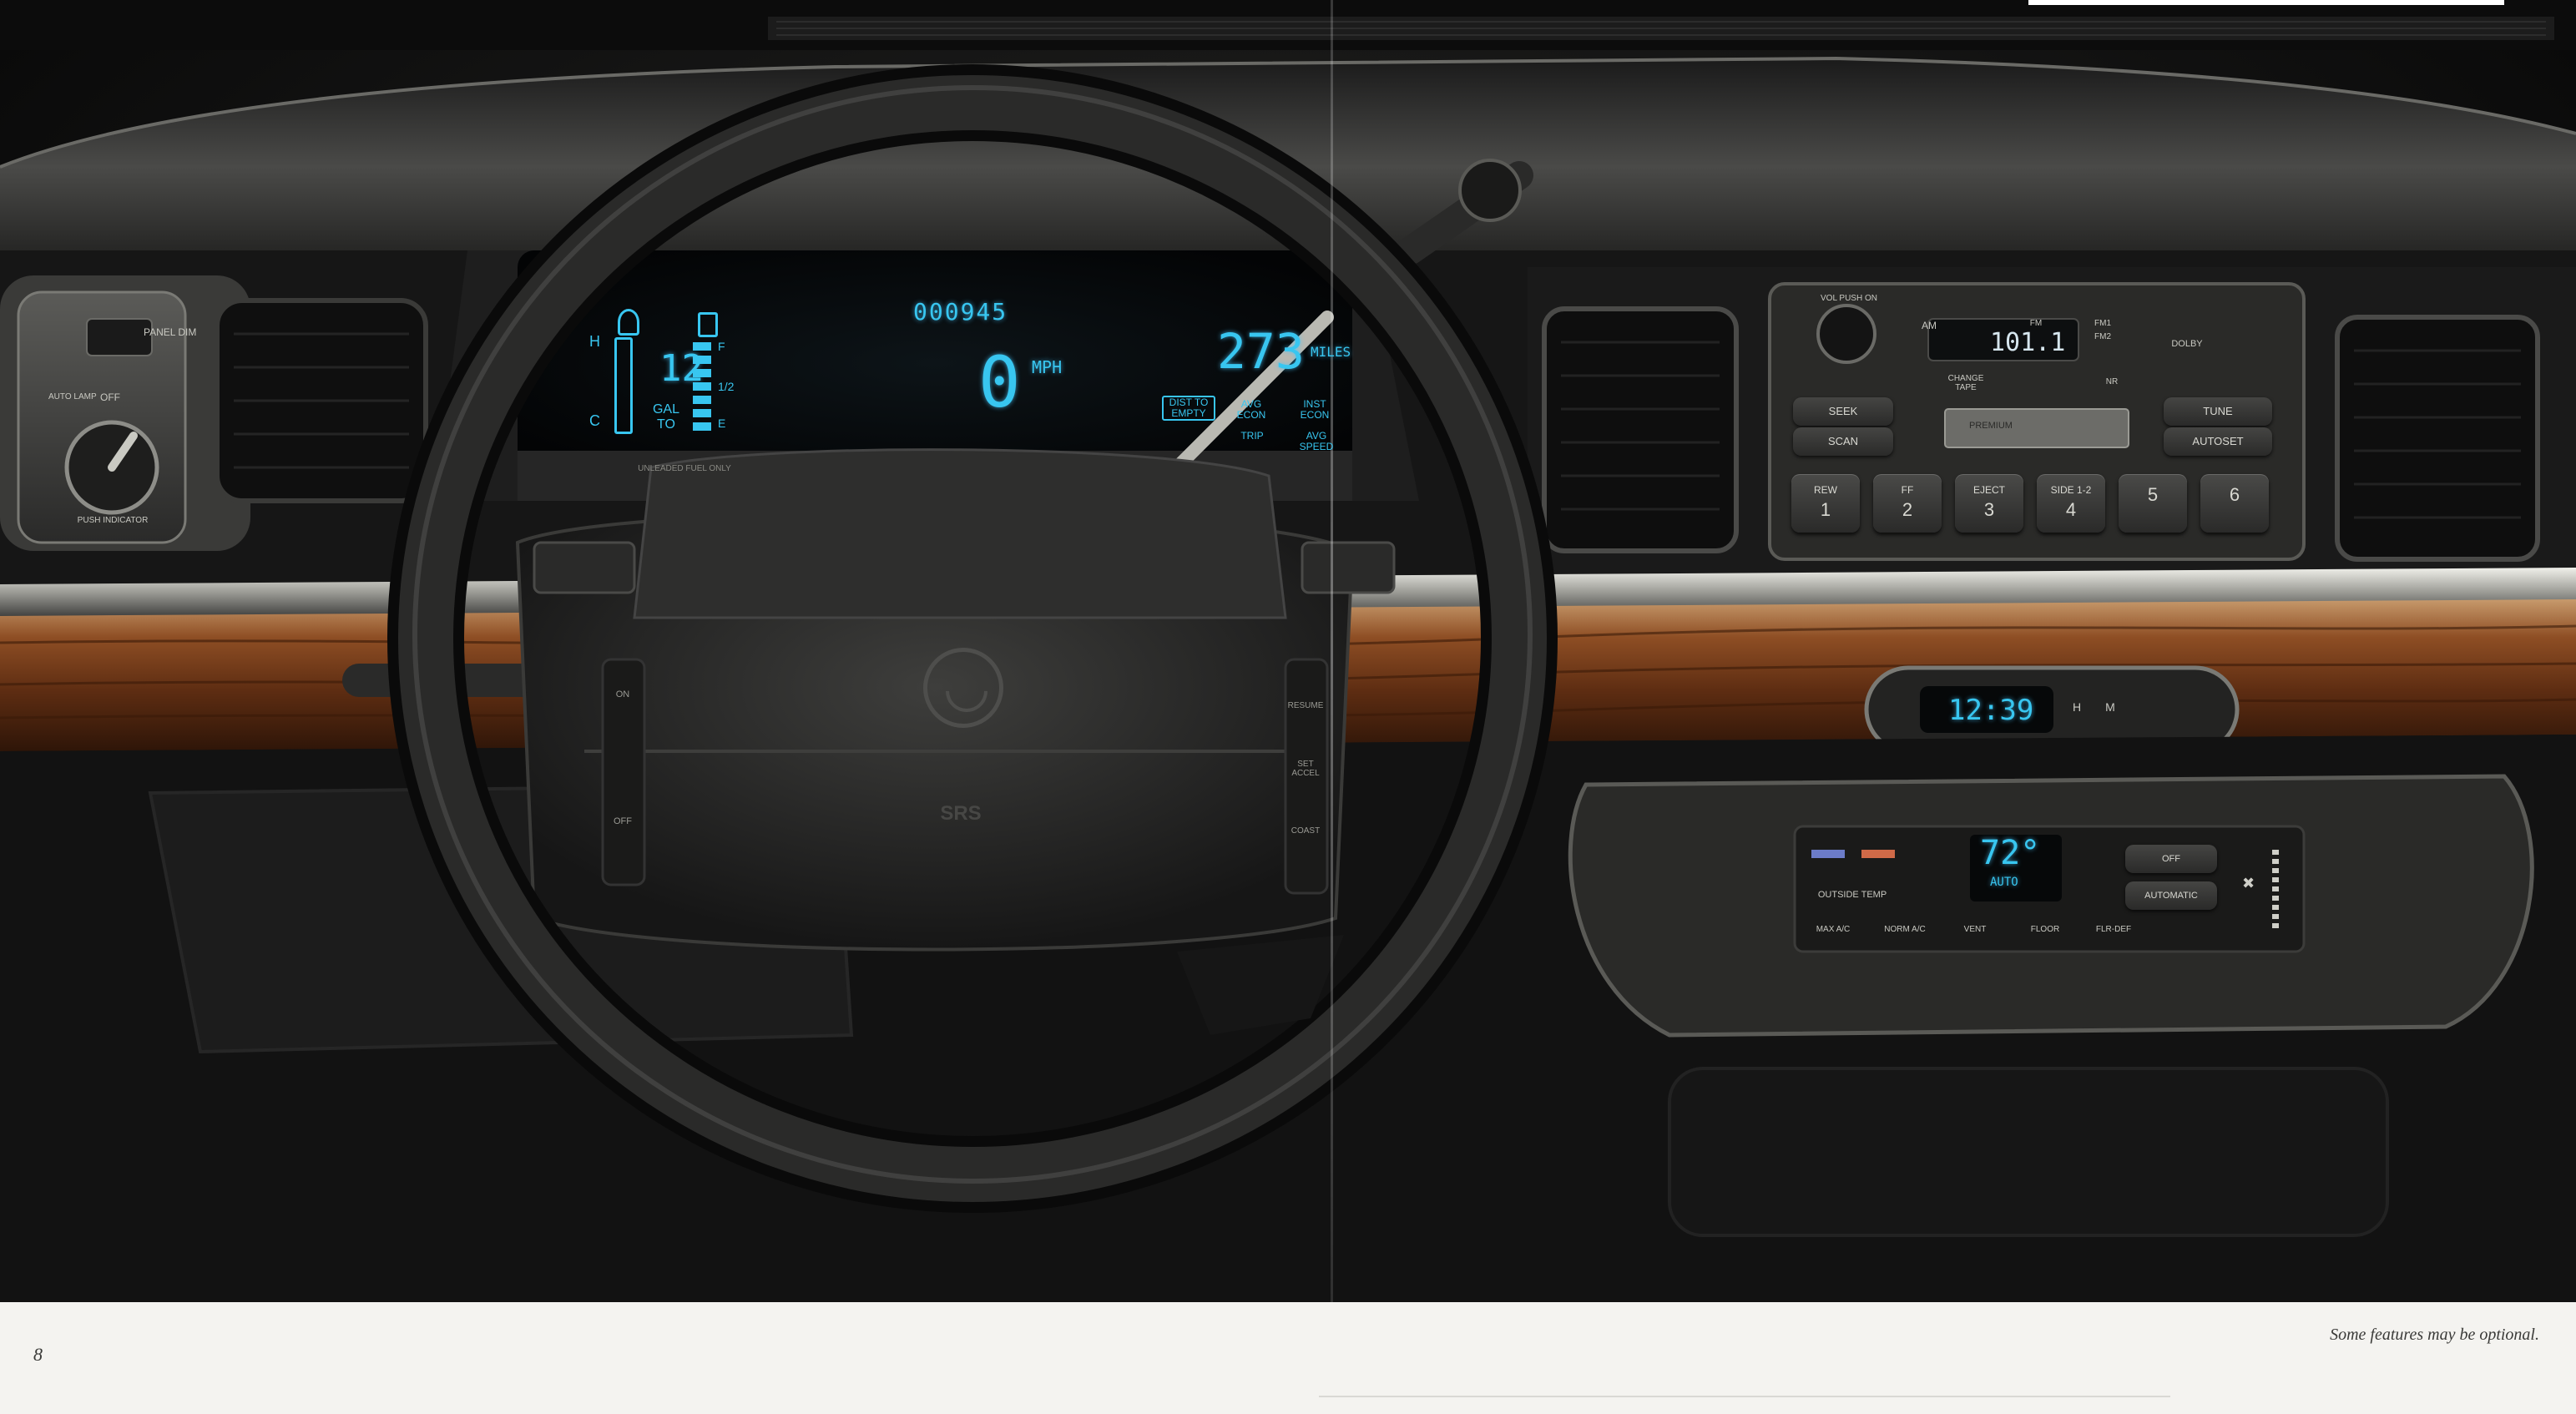 This screenshot has height=1414, width=2576. Describe the element at coordinates (1315, 409) in the screenshot. I see `inst-econ-button: INST ECON` at that location.